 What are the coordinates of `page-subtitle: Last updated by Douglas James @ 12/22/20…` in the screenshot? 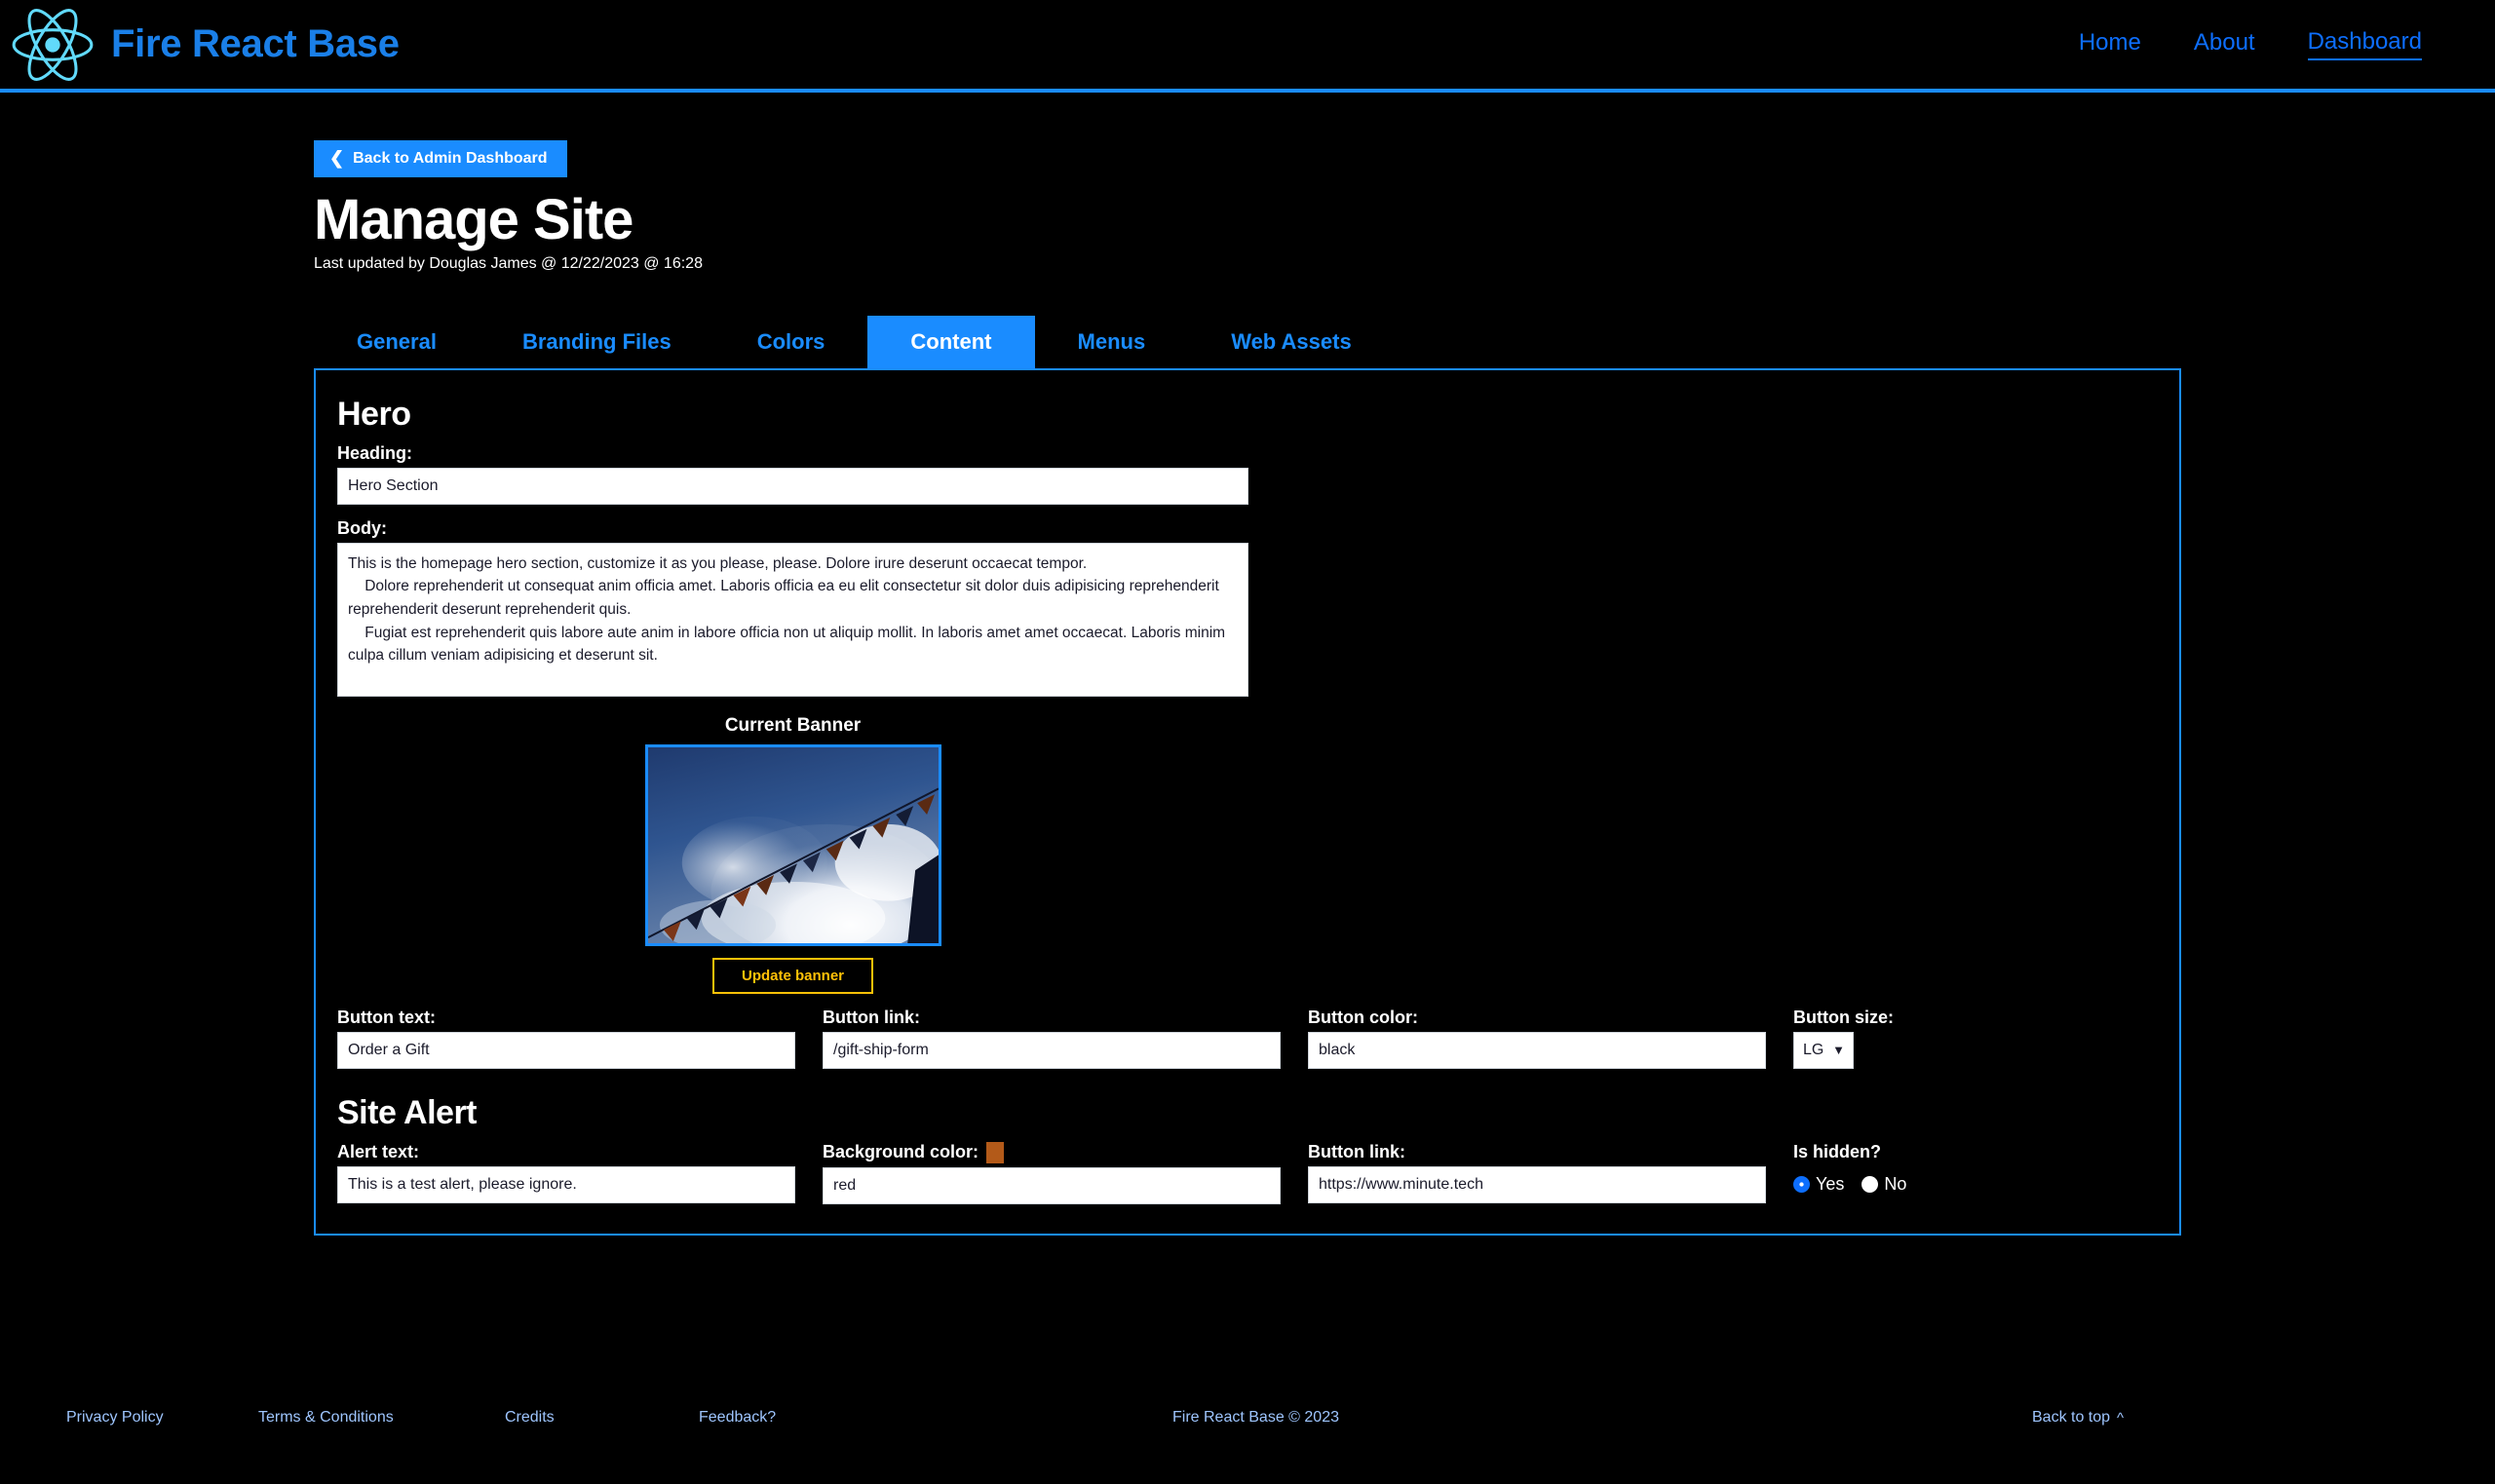 It's located at (508, 263).